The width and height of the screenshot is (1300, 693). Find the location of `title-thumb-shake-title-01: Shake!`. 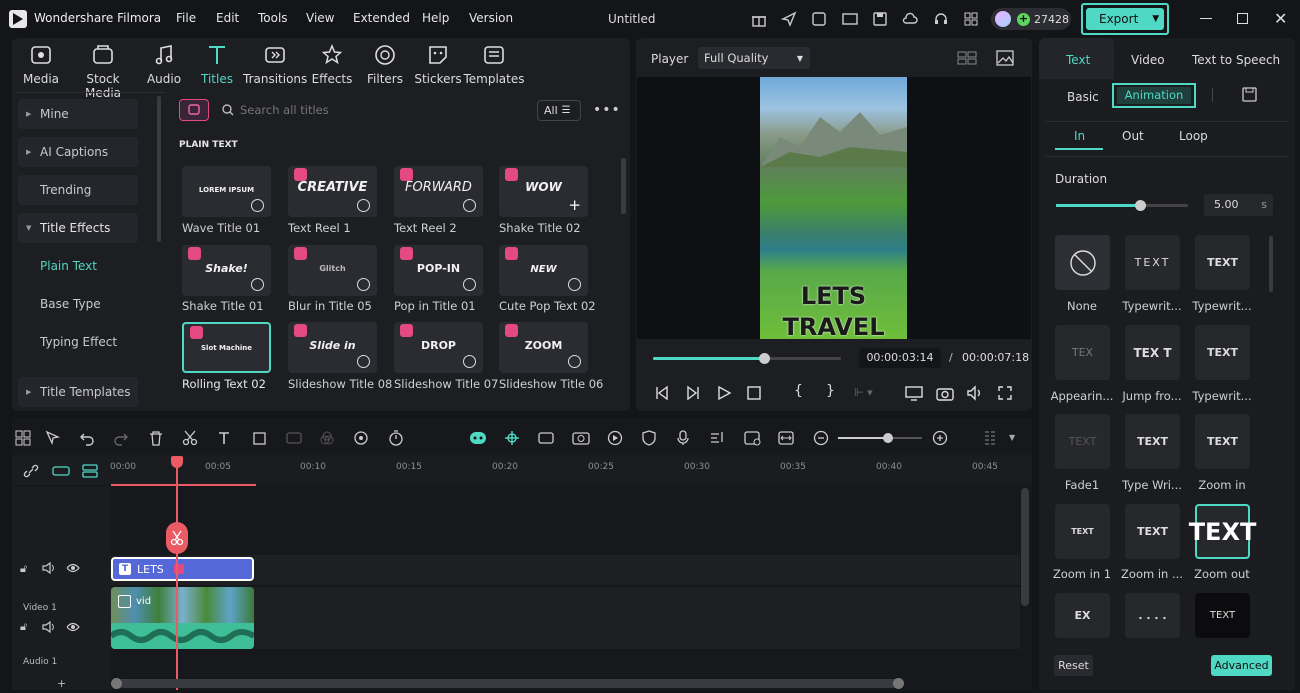

title-thumb-shake-title-01: Shake! is located at coordinates (226, 270).